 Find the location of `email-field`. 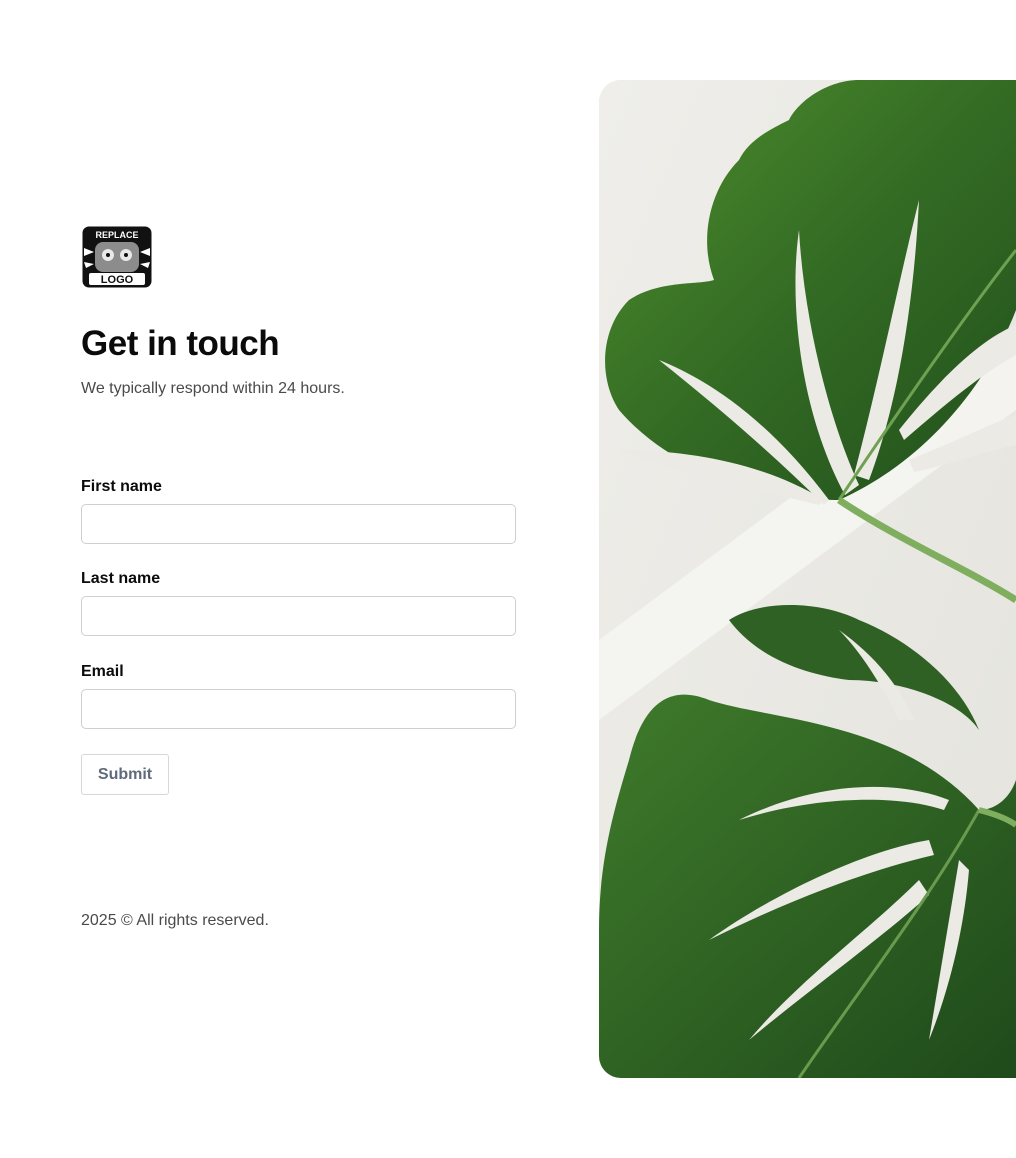

email-field is located at coordinates (298, 709).